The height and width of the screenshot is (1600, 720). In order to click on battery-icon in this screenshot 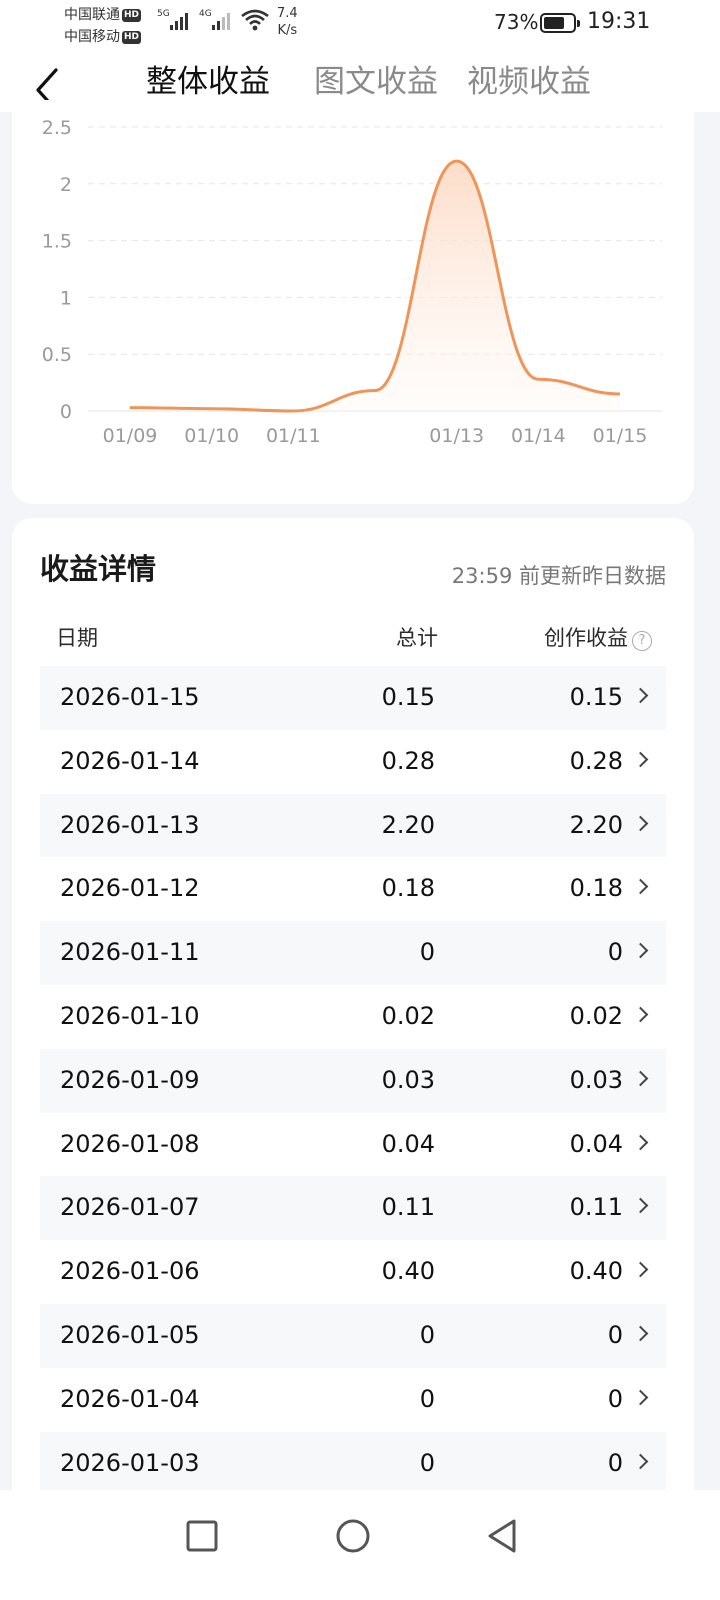, I will do `click(560, 23)`.